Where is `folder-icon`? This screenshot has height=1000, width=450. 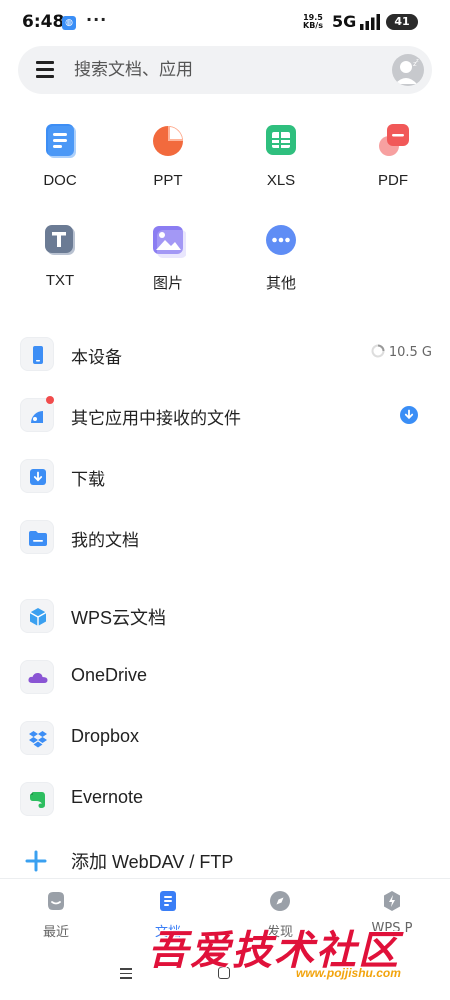 folder-icon is located at coordinates (37, 537).